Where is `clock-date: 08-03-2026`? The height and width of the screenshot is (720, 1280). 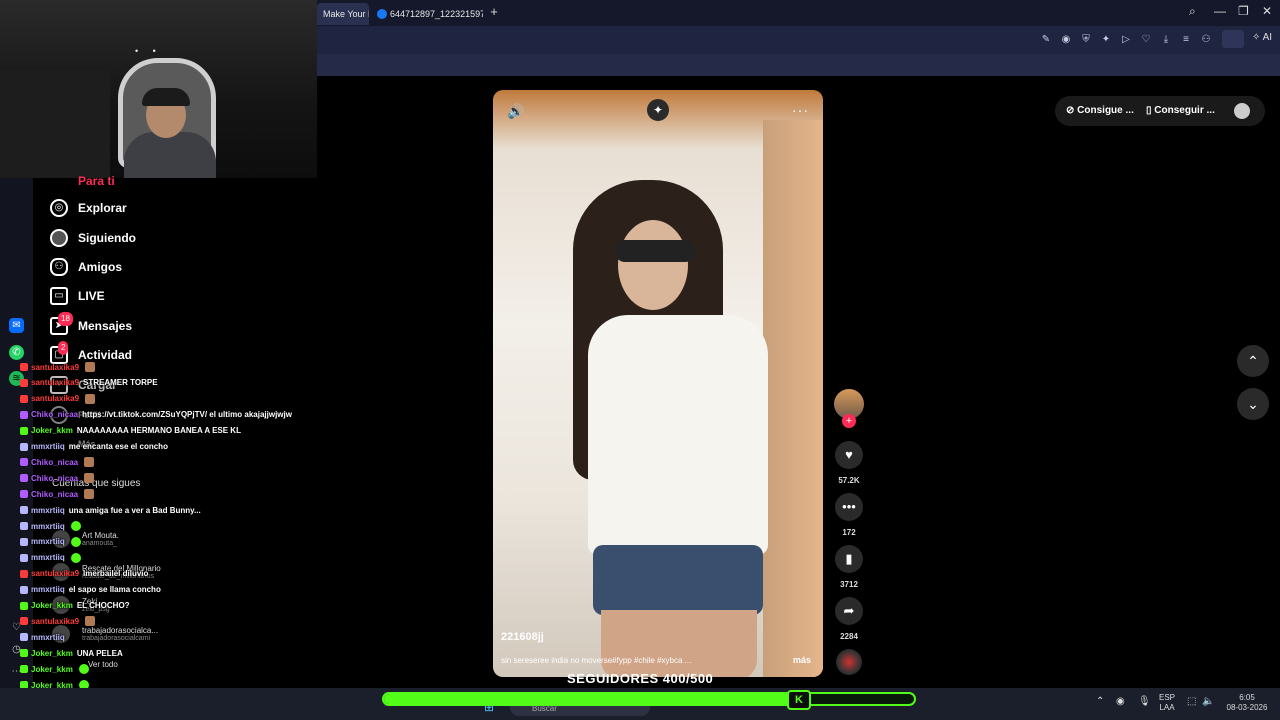
clock-date: 08-03-2026 is located at coordinates (1247, 707).